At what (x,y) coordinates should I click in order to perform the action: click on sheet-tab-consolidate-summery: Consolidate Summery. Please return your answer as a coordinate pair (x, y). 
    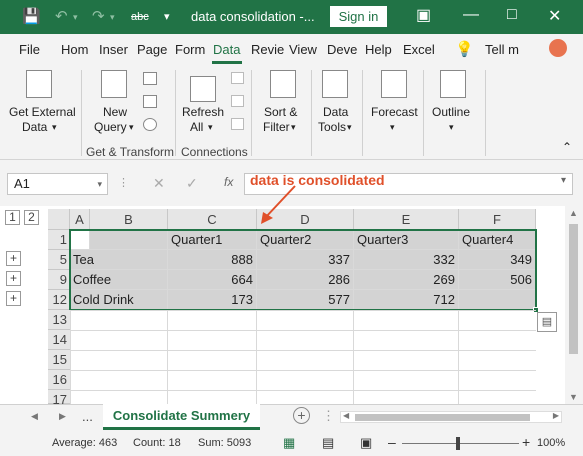
    Looking at the image, I should click on (181, 417).